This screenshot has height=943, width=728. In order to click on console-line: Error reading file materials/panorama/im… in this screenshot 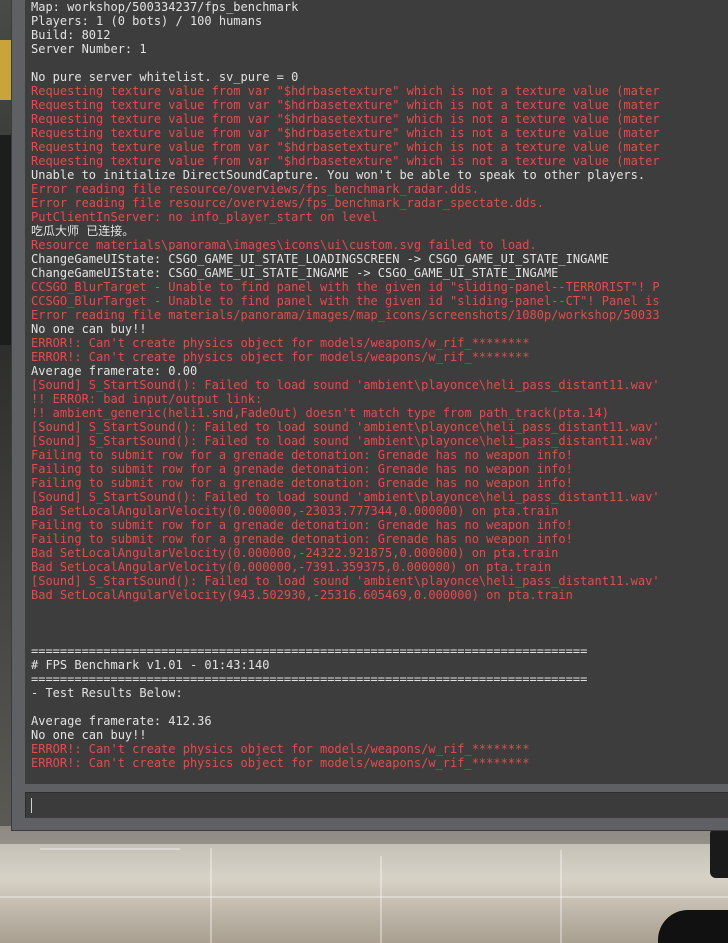, I will do `click(345, 315)`.